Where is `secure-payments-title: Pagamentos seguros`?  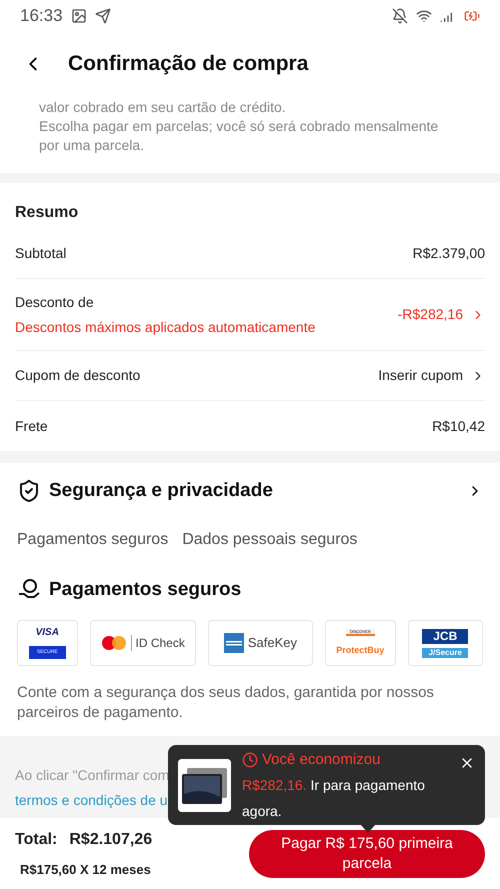 secure-payments-title: Pagamentos seguros is located at coordinates (145, 590).